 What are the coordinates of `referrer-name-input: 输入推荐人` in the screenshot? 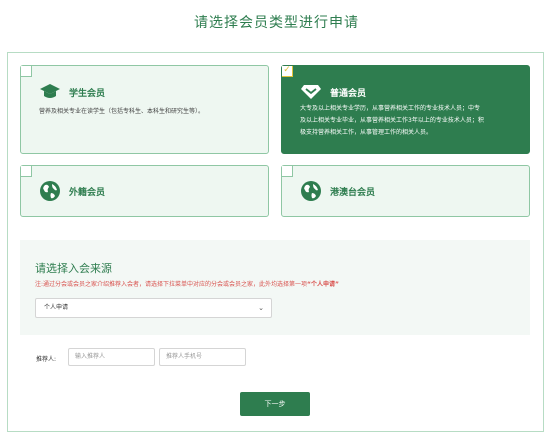 It's located at (111, 357).